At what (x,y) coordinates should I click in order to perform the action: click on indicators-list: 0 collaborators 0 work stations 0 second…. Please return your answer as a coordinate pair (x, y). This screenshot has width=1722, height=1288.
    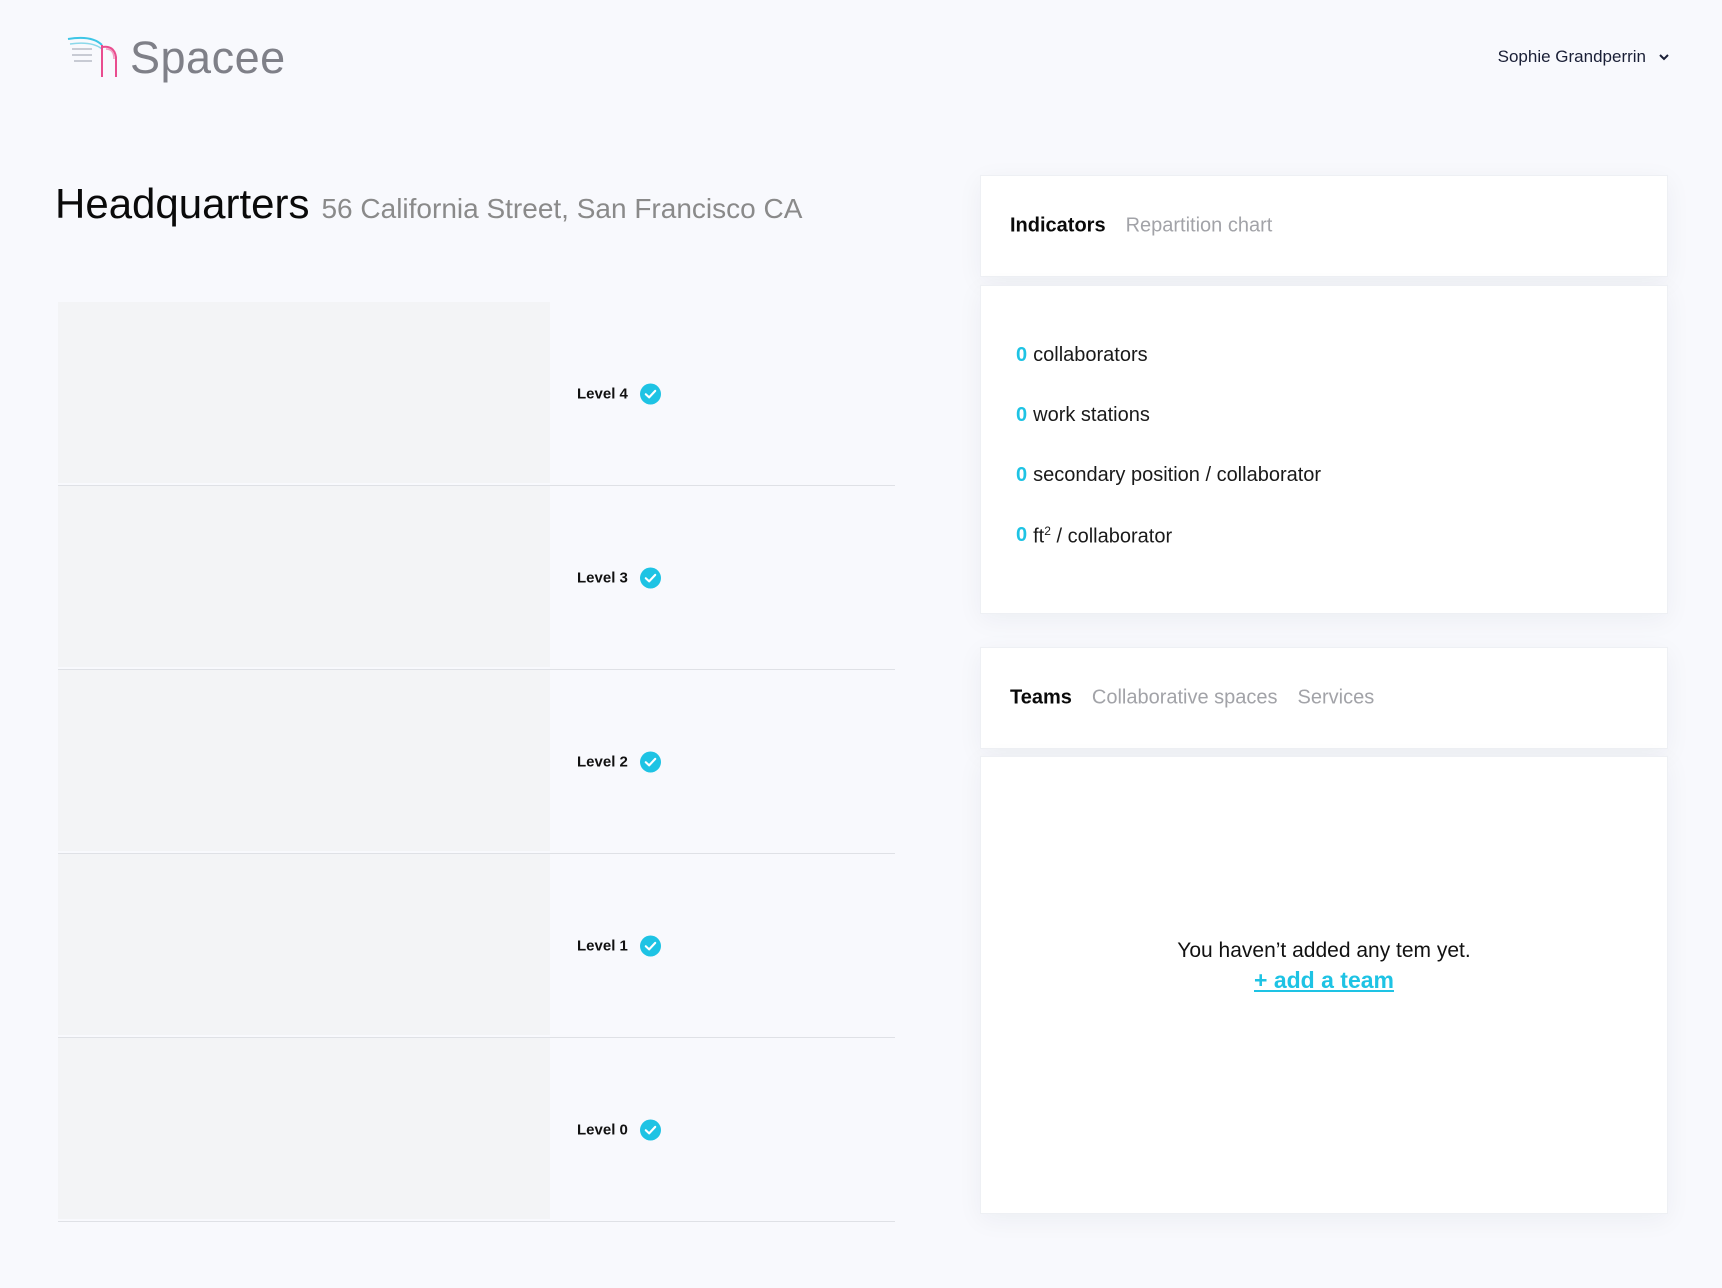
    Looking at the image, I should click on (1168, 464).